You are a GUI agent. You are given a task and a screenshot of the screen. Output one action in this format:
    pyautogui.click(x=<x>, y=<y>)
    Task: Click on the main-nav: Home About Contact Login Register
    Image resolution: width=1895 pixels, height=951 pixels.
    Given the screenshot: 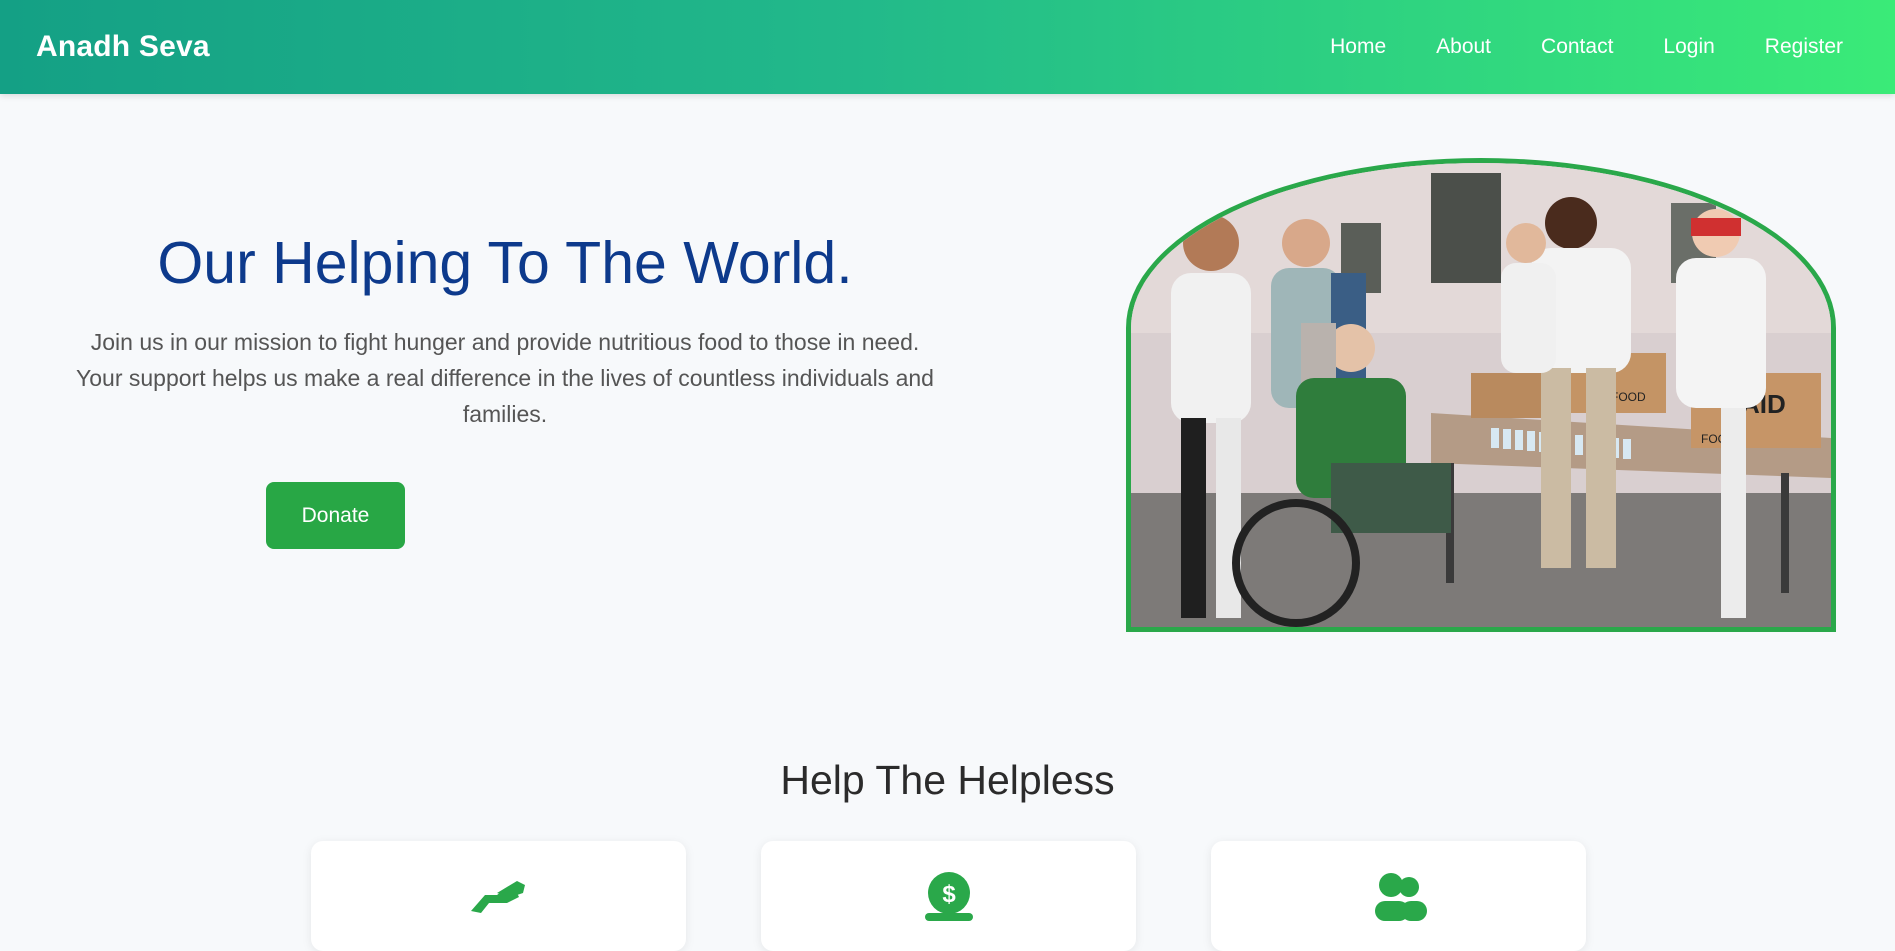 What is the action you would take?
    pyautogui.click(x=1561, y=47)
    